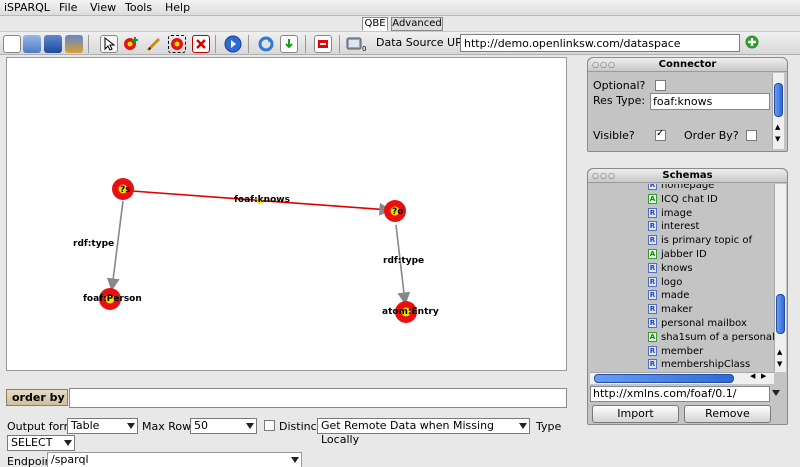  What do you see at coordinates (174, 459) in the screenshot?
I see `endpoint-select: /sparql` at bounding box center [174, 459].